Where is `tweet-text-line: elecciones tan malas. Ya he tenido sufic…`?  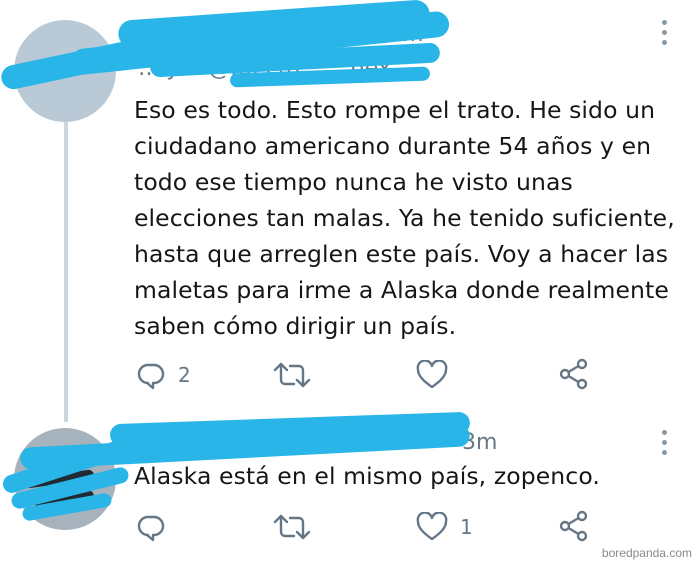
tweet-text-line: elecciones tan malas. Ya he tenido sufic… is located at coordinates (404, 218).